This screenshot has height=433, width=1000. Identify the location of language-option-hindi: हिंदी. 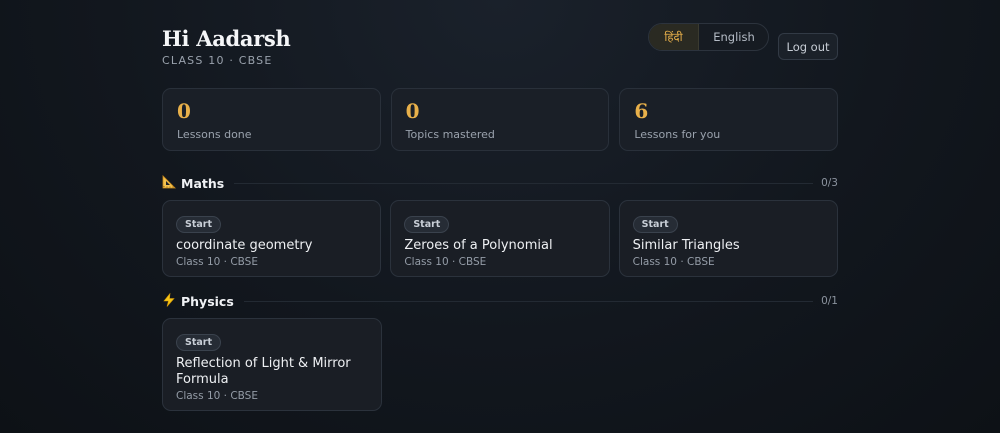
(674, 37).